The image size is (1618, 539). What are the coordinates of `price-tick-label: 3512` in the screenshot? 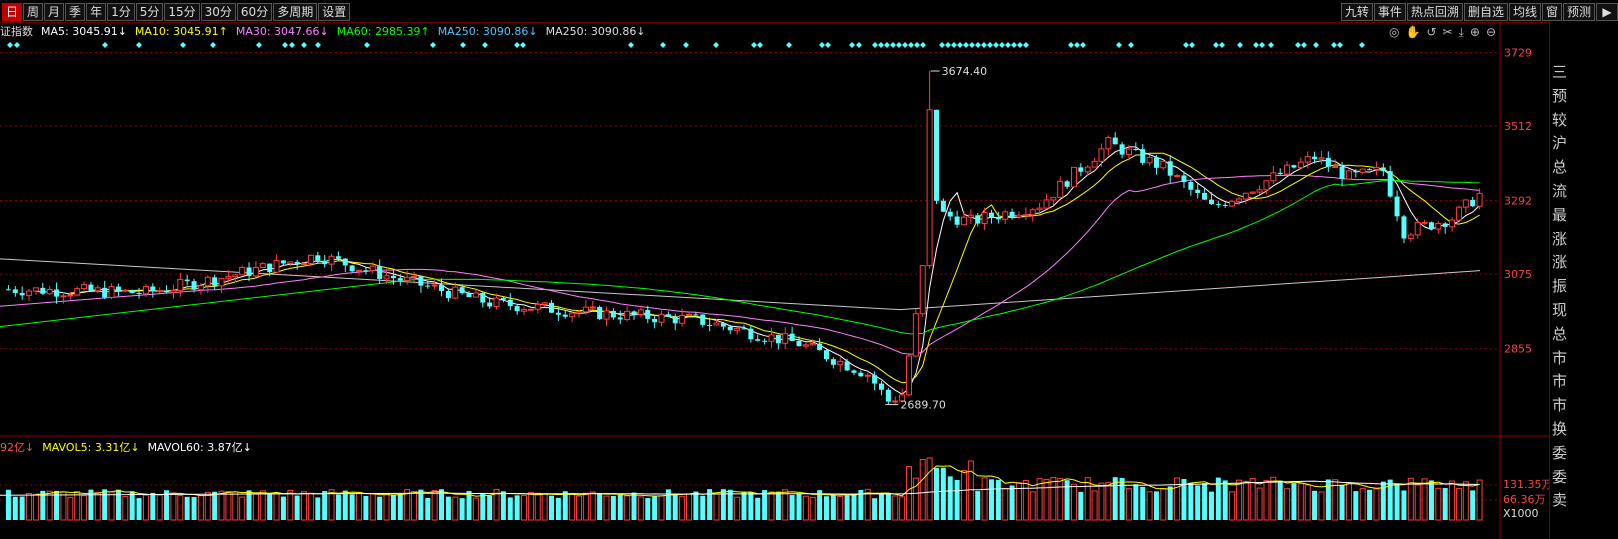 It's located at (1518, 126).